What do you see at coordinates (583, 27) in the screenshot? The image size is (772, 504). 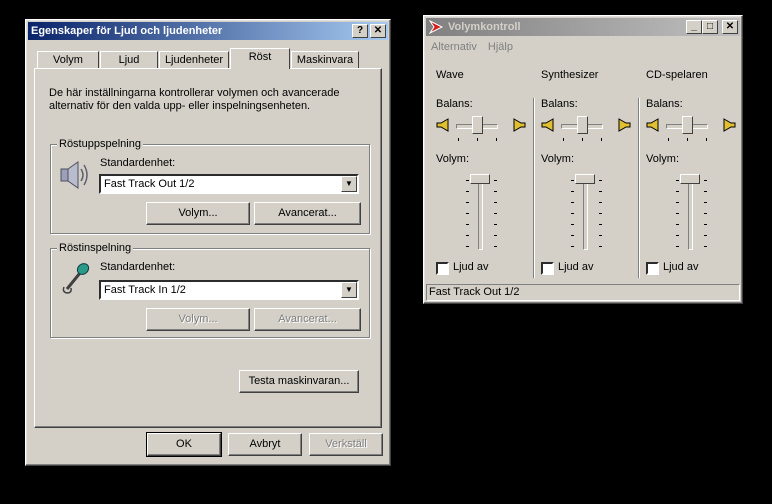 I see `title-bar: Volymkontroll _ □ ✕` at bounding box center [583, 27].